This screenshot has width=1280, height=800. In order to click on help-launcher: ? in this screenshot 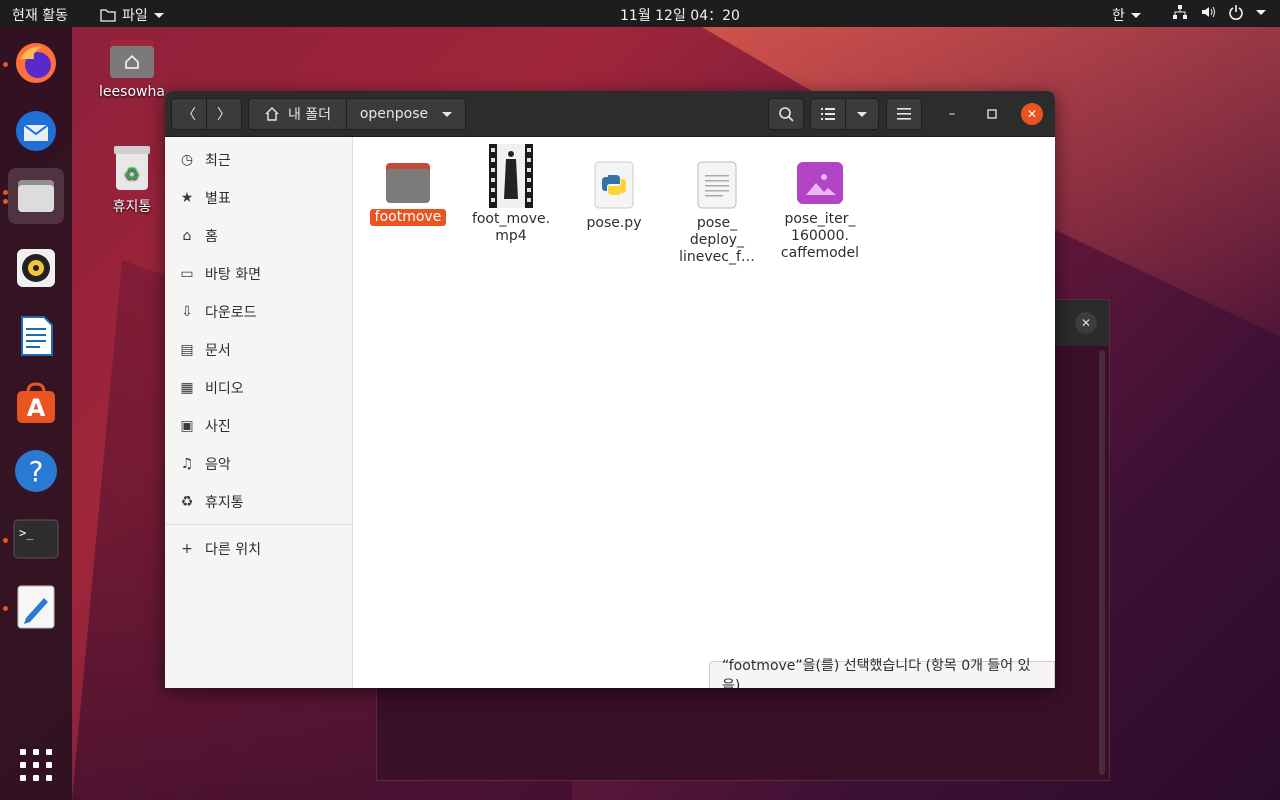, I will do `click(36, 471)`.